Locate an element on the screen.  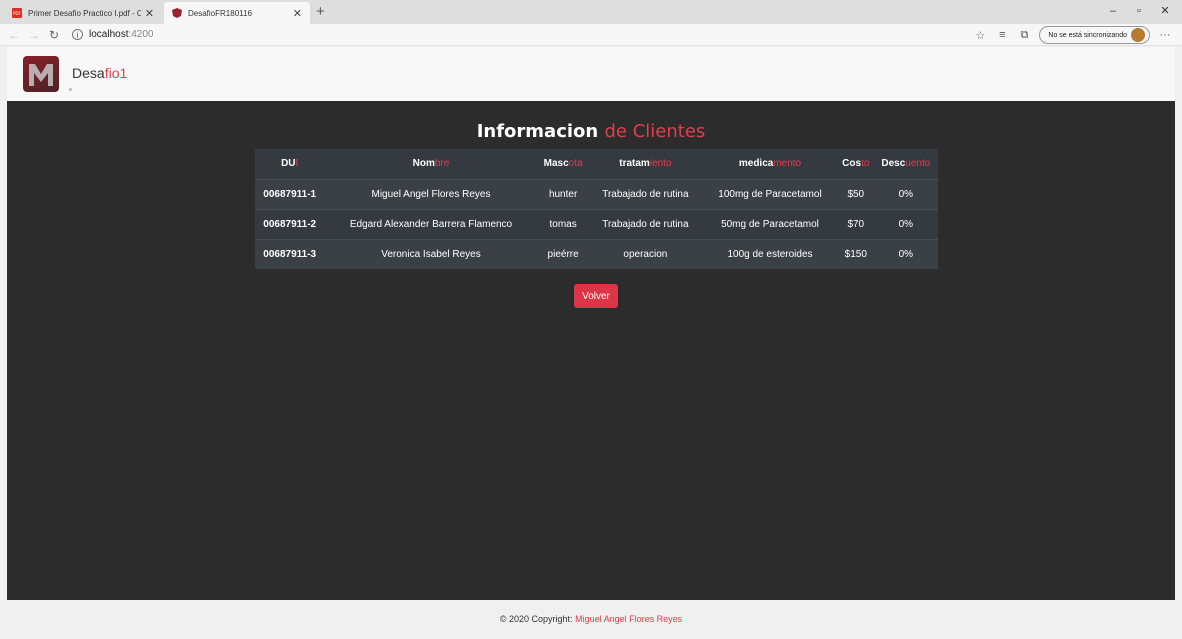
column-header: tratamiento is located at coordinates (645, 164).